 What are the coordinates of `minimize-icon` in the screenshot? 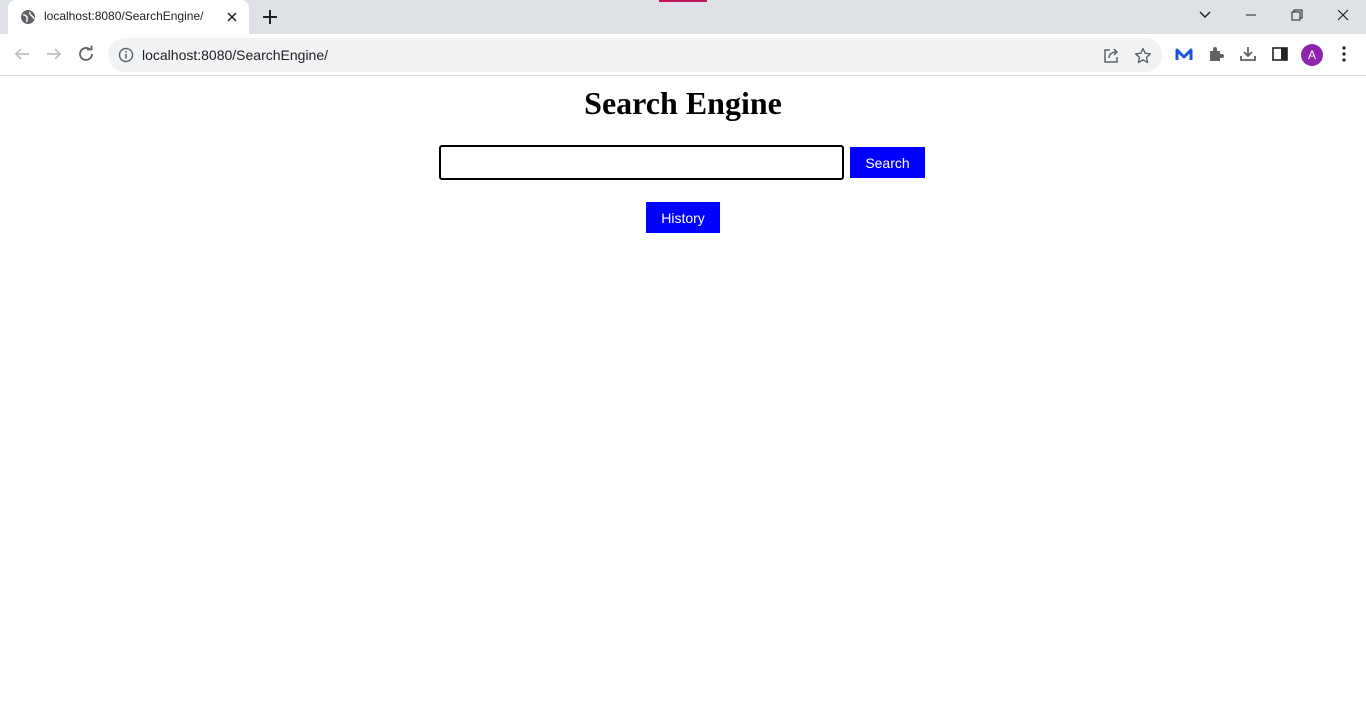 It's located at (1251, 15).